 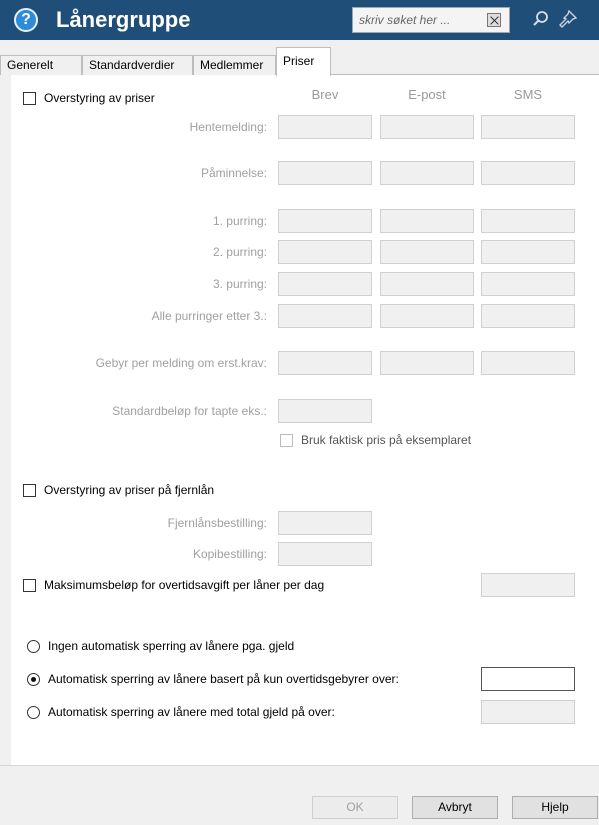 What do you see at coordinates (234, 65) in the screenshot?
I see `tab-medlemmer: Medlemmer` at bounding box center [234, 65].